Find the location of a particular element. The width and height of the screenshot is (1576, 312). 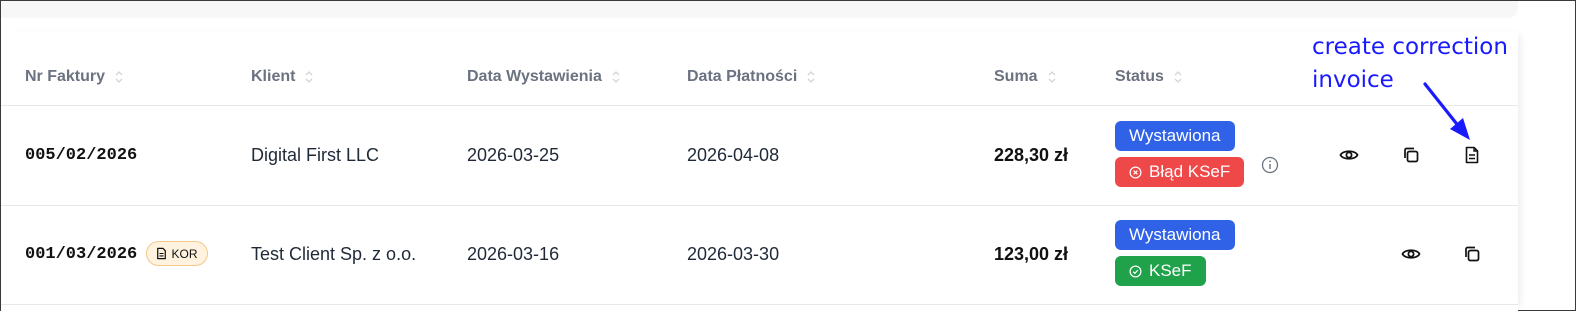

status-badge-ksef-error: Błąd KSeF is located at coordinates (1180, 172).